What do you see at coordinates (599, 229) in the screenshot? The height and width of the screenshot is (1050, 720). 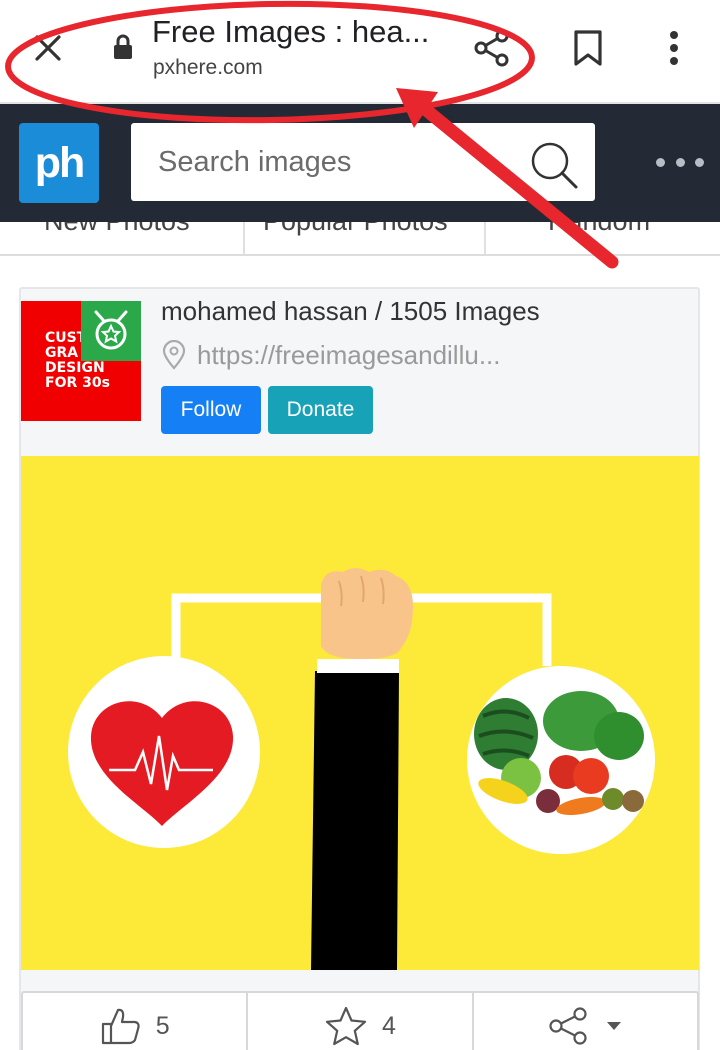 I see `tab-random: Random` at bounding box center [599, 229].